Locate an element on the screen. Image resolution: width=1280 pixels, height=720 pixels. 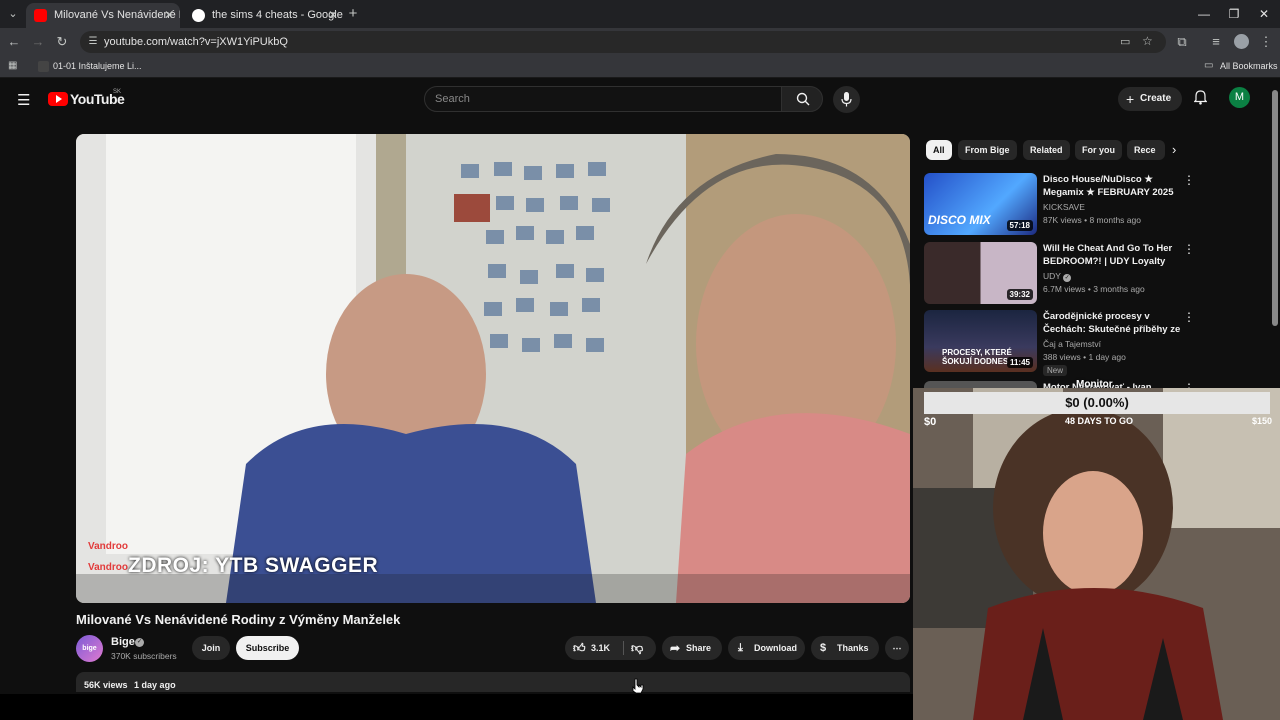
view-count: 56K views is located at coordinates (106, 685).